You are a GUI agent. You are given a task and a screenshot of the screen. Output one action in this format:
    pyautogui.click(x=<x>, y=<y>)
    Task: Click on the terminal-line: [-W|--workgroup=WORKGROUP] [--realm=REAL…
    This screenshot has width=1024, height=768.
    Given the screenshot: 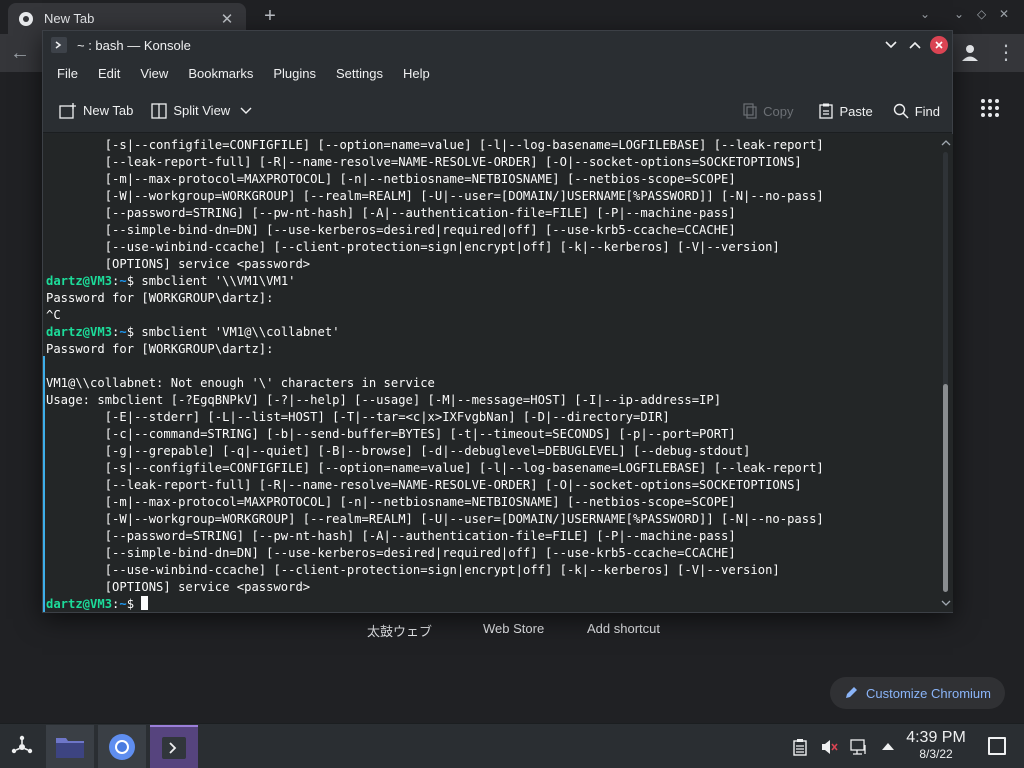 What is the action you would take?
    pyautogui.click(x=492, y=519)
    